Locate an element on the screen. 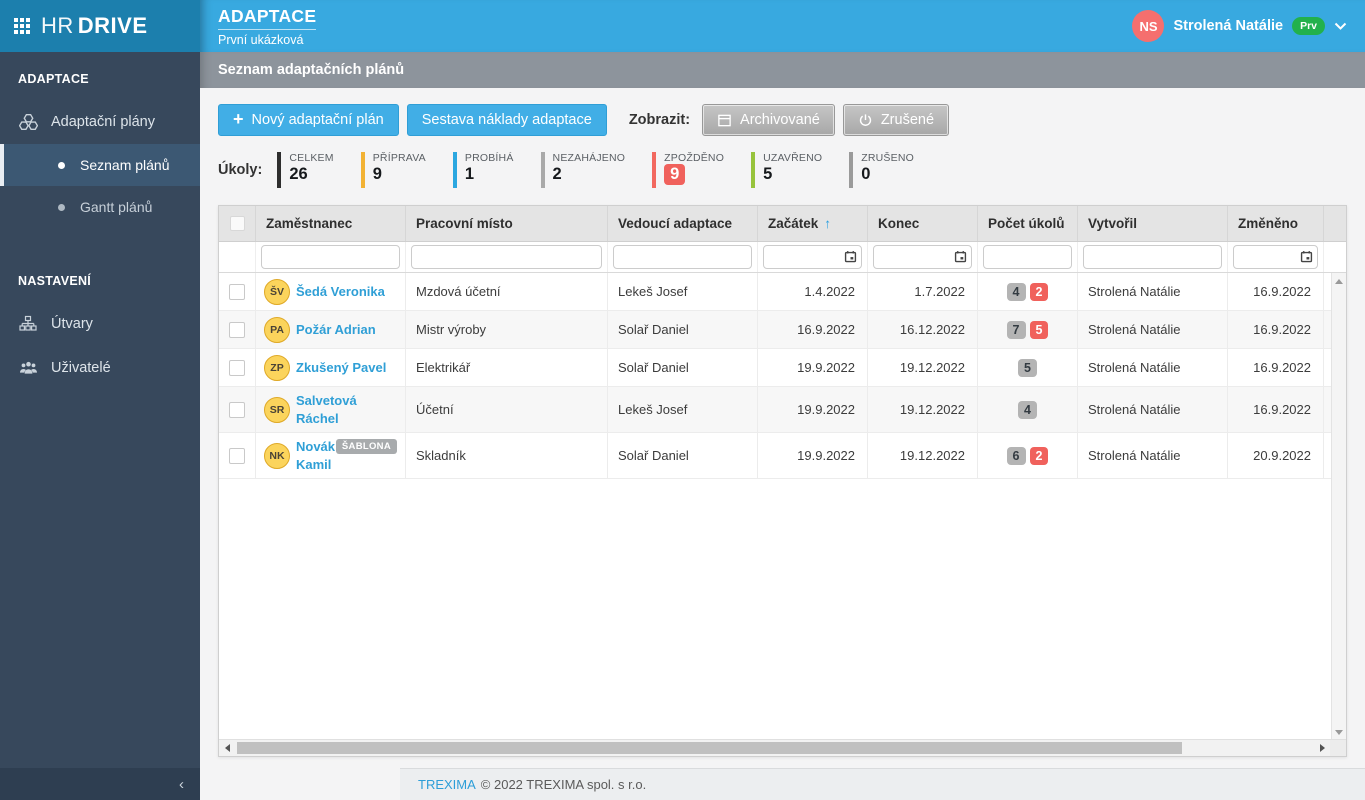 This screenshot has width=1365, height=800. employee-name-link: Požár Adrian is located at coordinates (336, 330).